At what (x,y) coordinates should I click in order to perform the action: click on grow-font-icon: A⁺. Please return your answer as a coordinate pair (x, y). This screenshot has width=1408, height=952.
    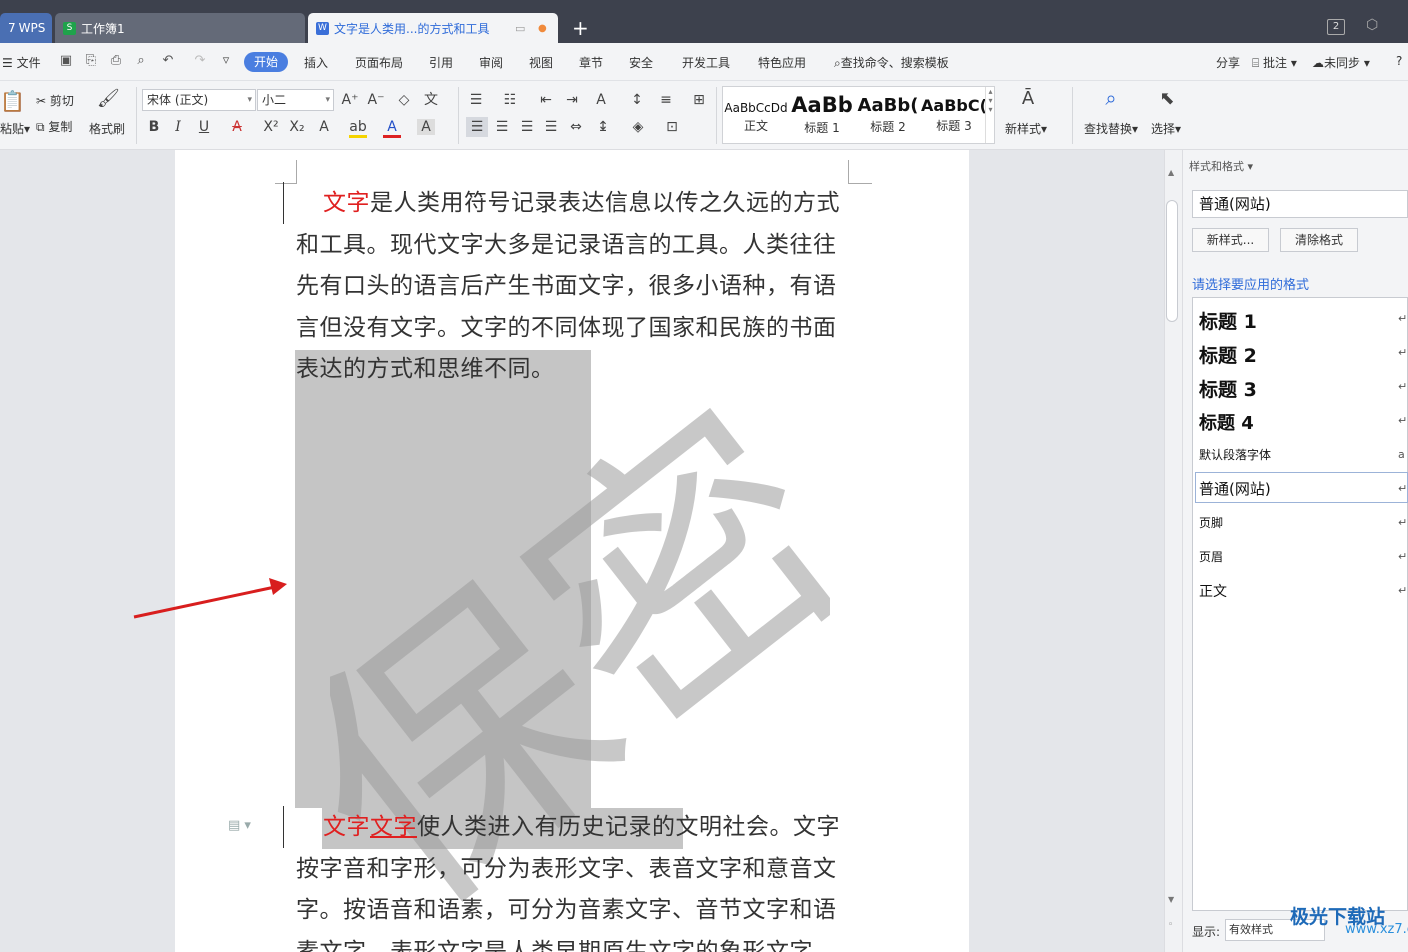
    Looking at the image, I should click on (350, 100).